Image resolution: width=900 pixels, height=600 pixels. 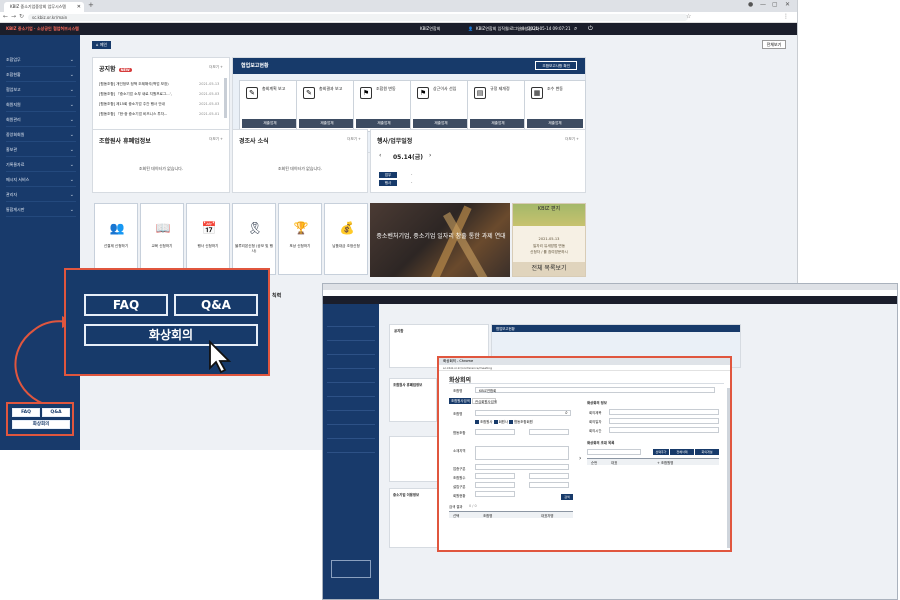 What do you see at coordinates (614, 452) in the screenshot?
I see `attendee-select` at bounding box center [614, 452].